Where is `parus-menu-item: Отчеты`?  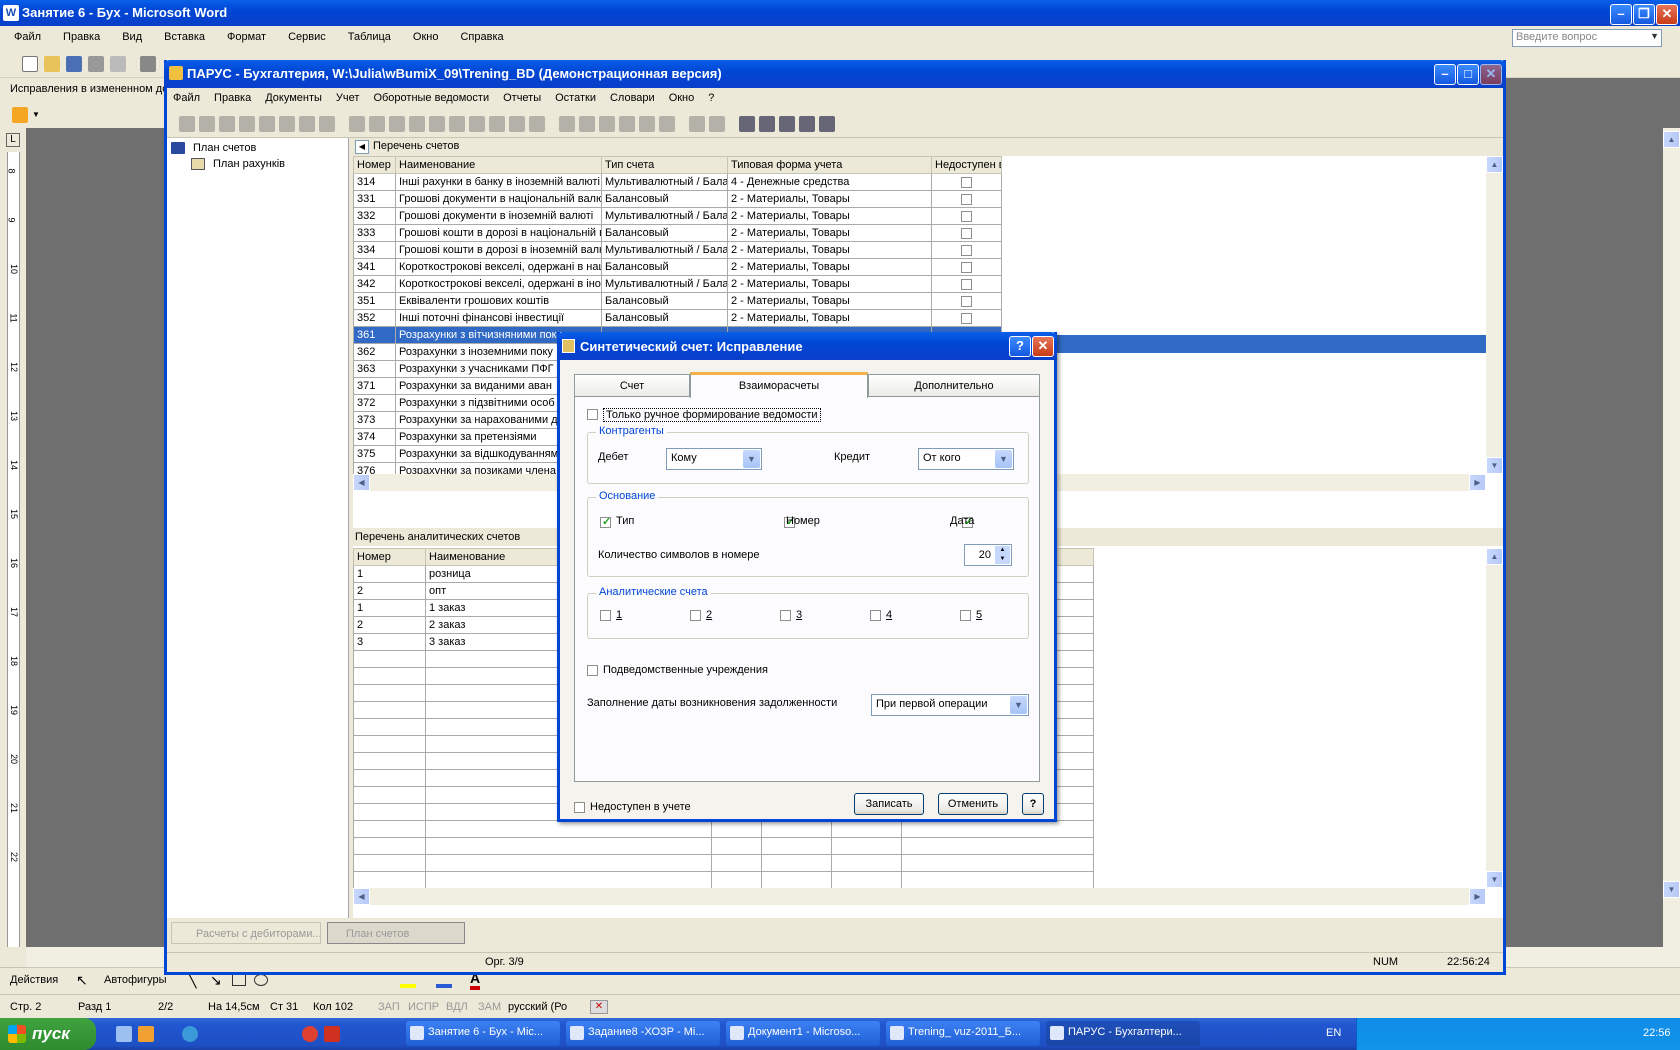 parus-menu-item: Отчеты is located at coordinates (522, 98).